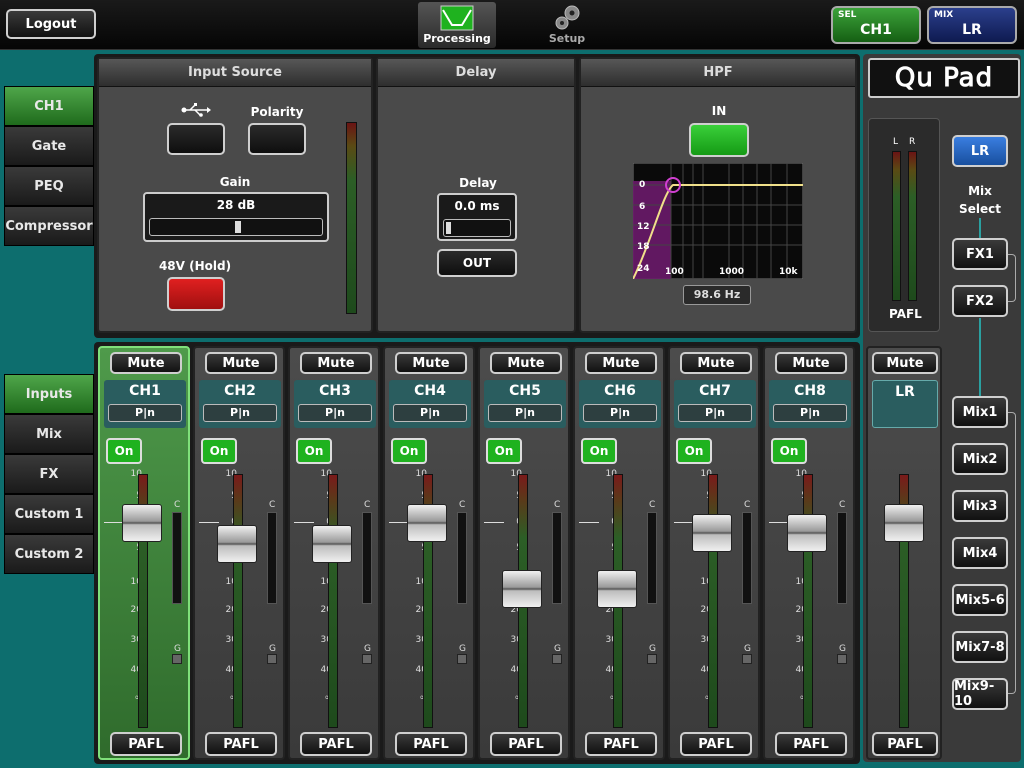 The height and width of the screenshot is (768, 1024). I want to click on mix-select-mix7-8: Mix7-8, so click(980, 647).